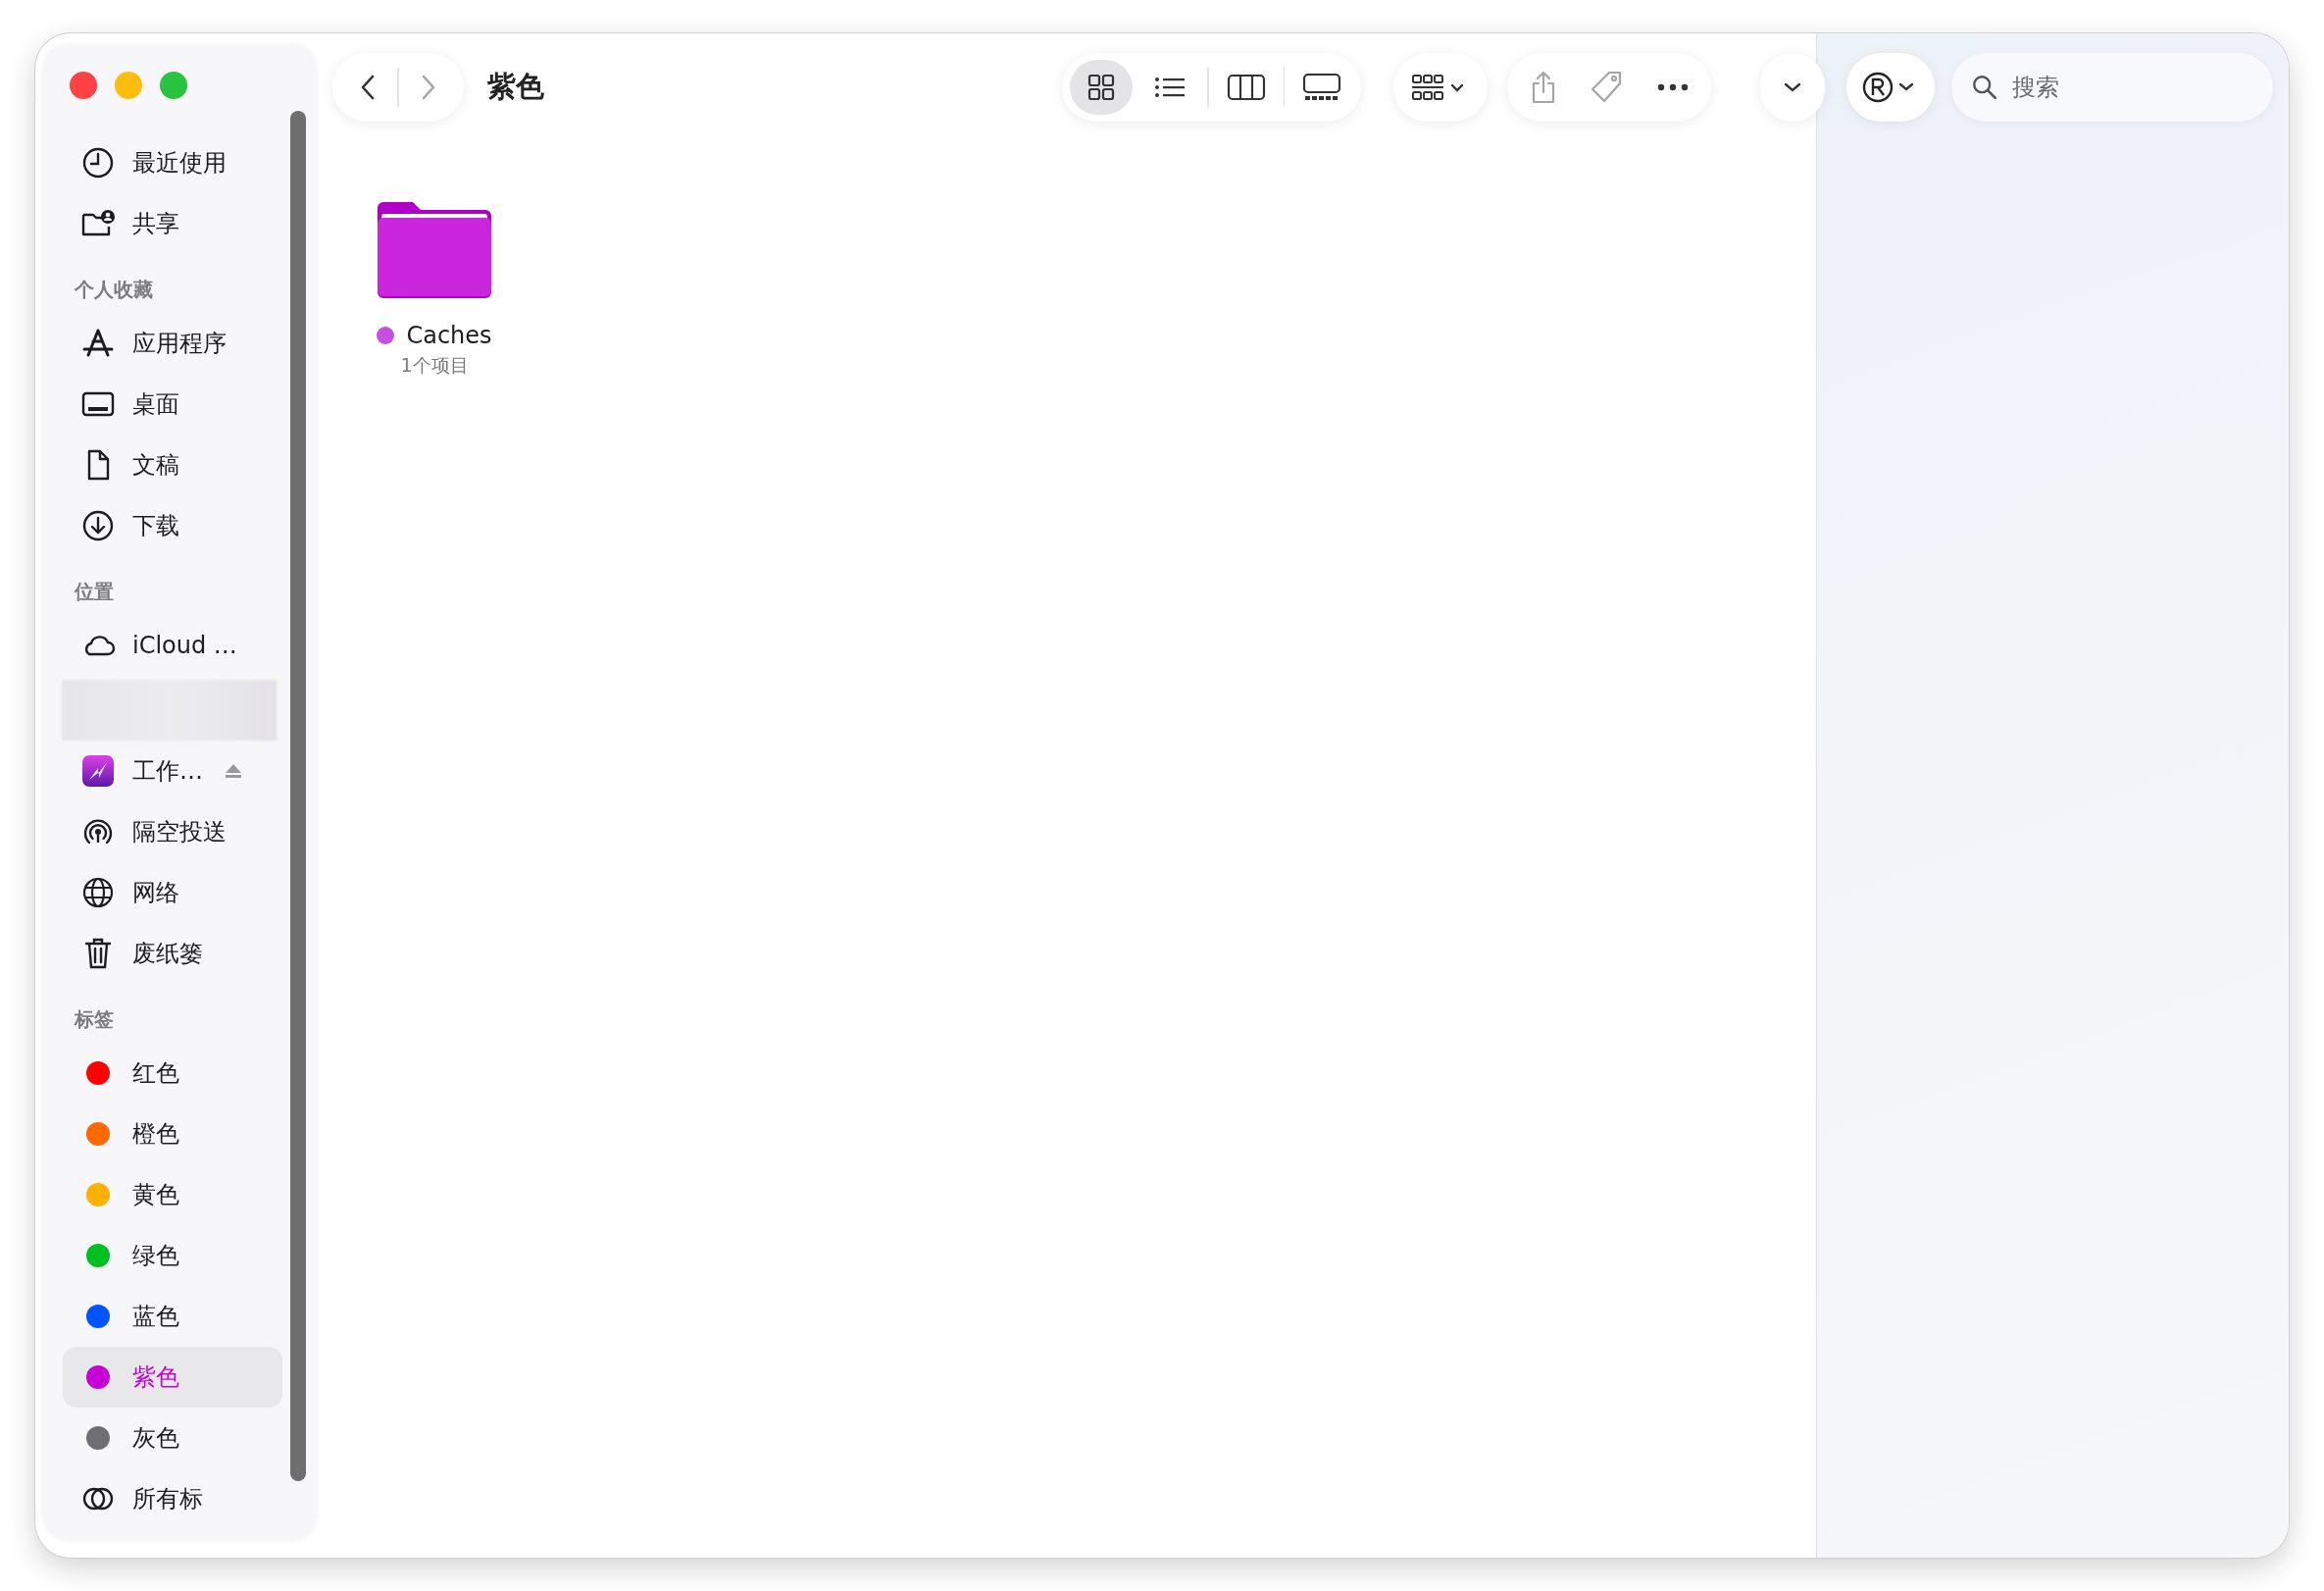  What do you see at coordinates (172, 223) in the screenshot?
I see `sidebar-item: 共享` at bounding box center [172, 223].